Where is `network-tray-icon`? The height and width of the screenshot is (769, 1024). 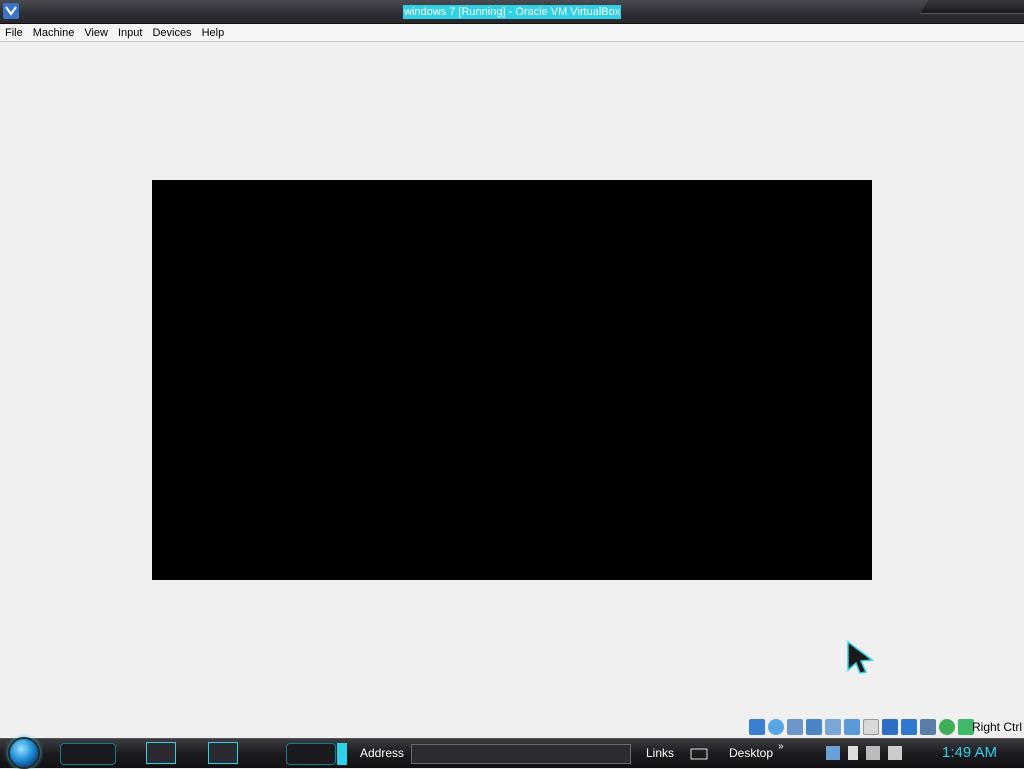 network-tray-icon is located at coordinates (873, 753).